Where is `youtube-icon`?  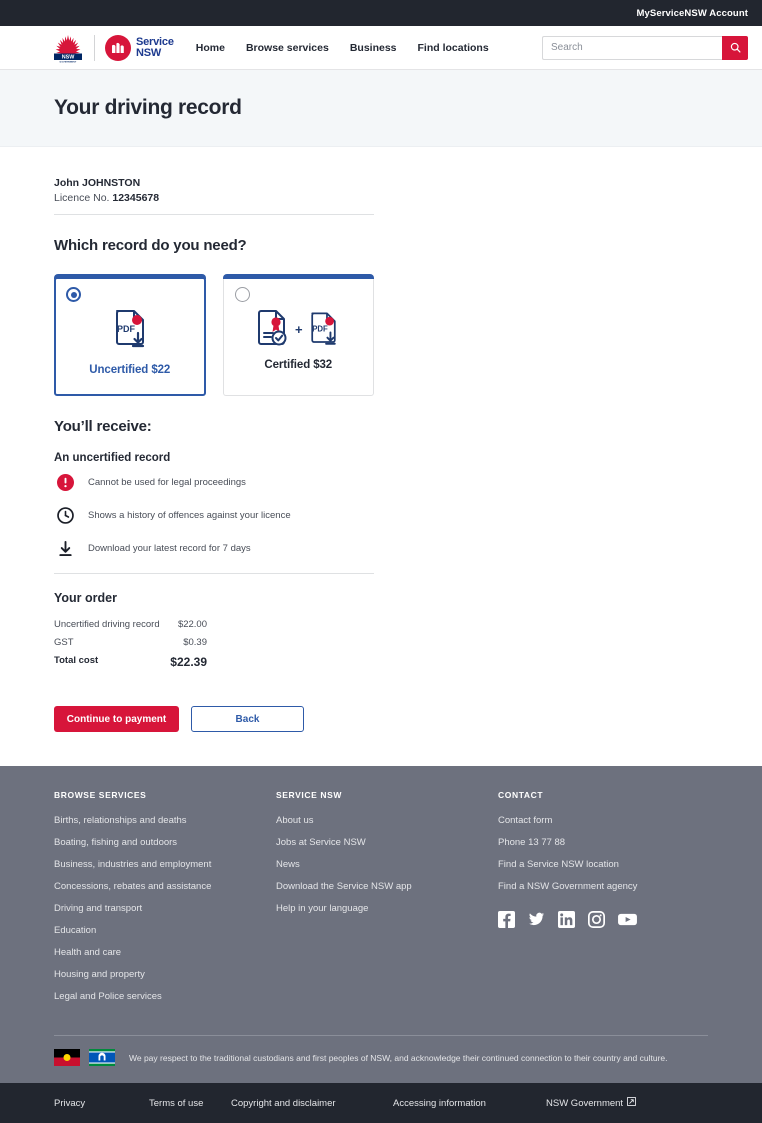
youtube-icon is located at coordinates (627, 922).